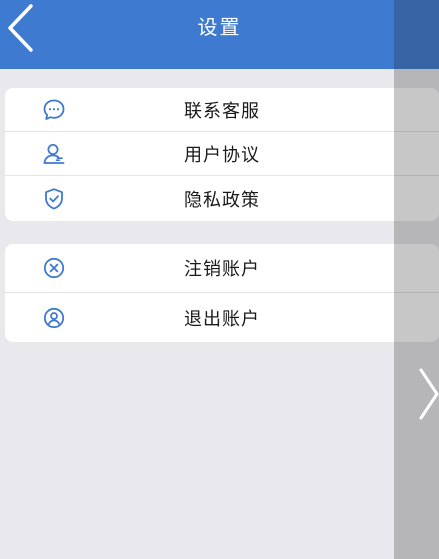 This screenshot has height=559, width=439. I want to click on settings-item-label: 联系客服, so click(222, 111).